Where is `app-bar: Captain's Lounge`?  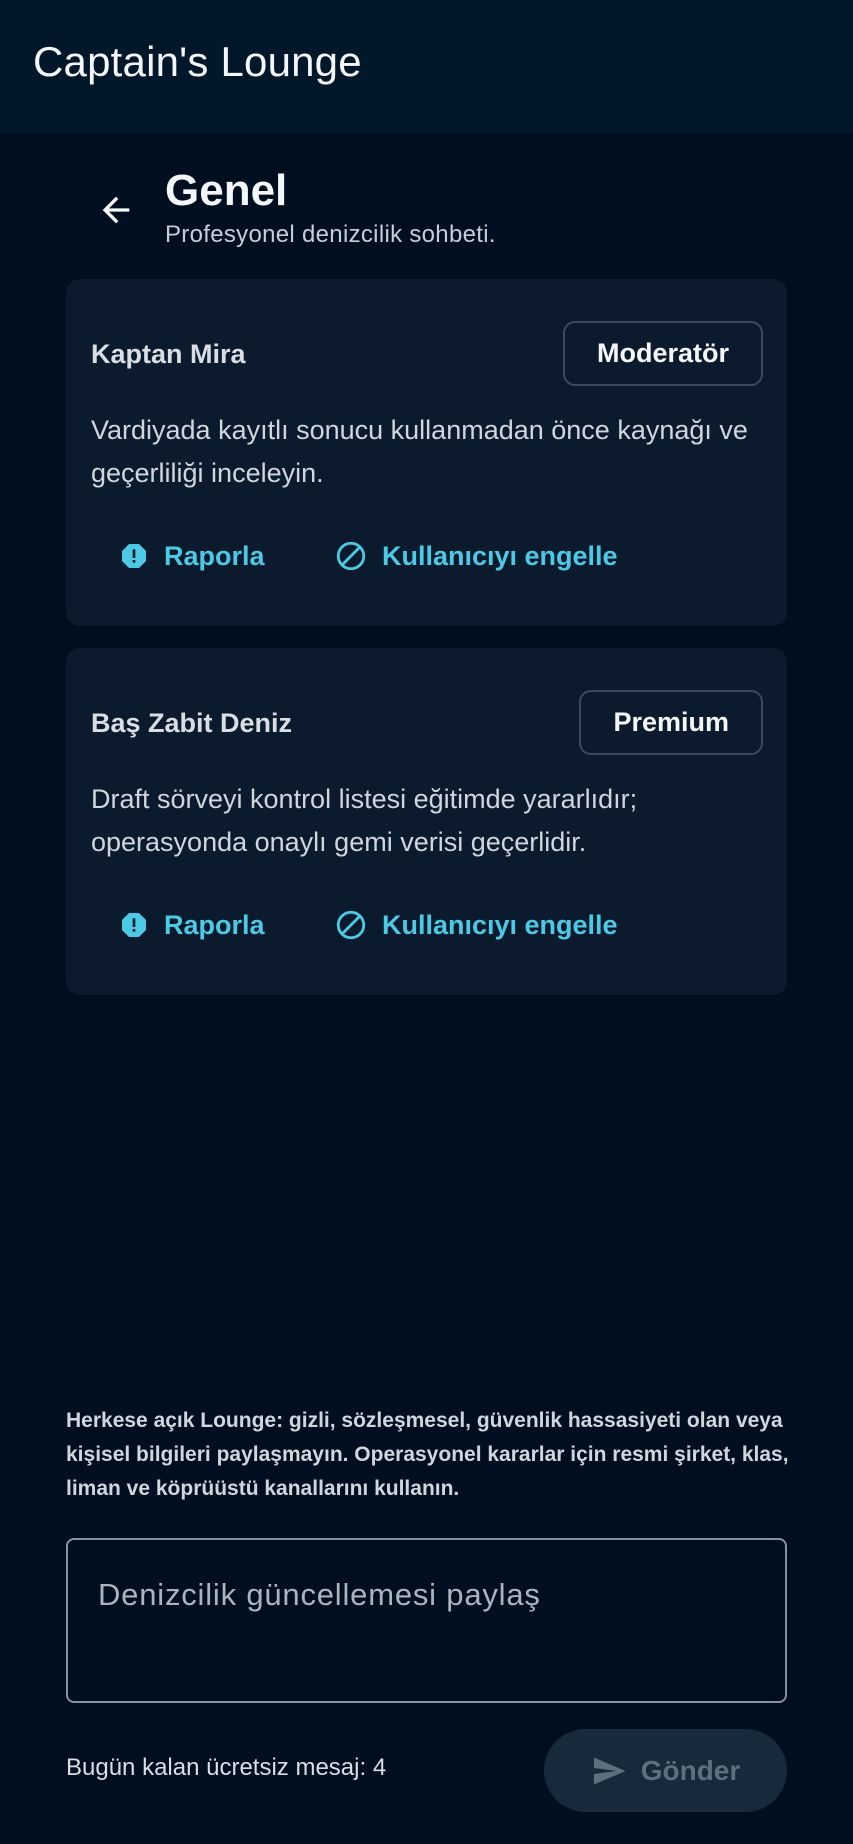 app-bar: Captain's Lounge is located at coordinates (426, 66).